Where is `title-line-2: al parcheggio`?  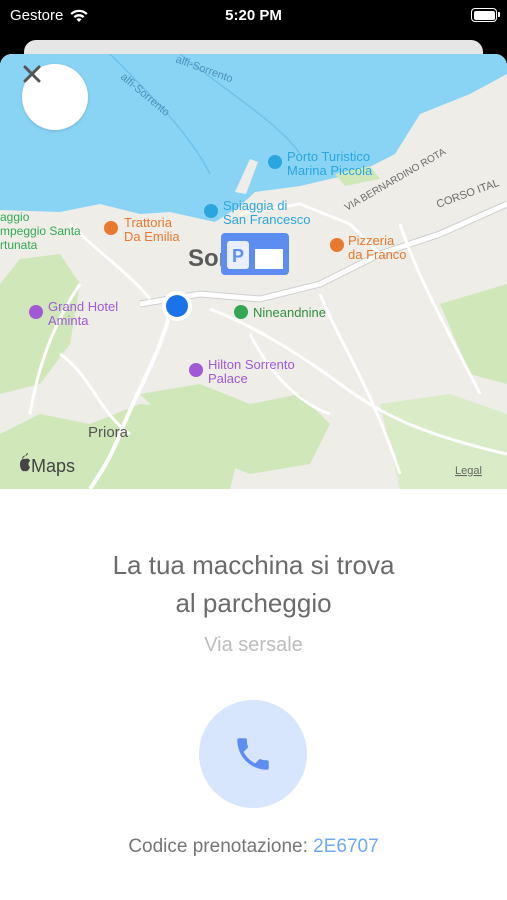
title-line-2: al parcheggio is located at coordinates (253, 603).